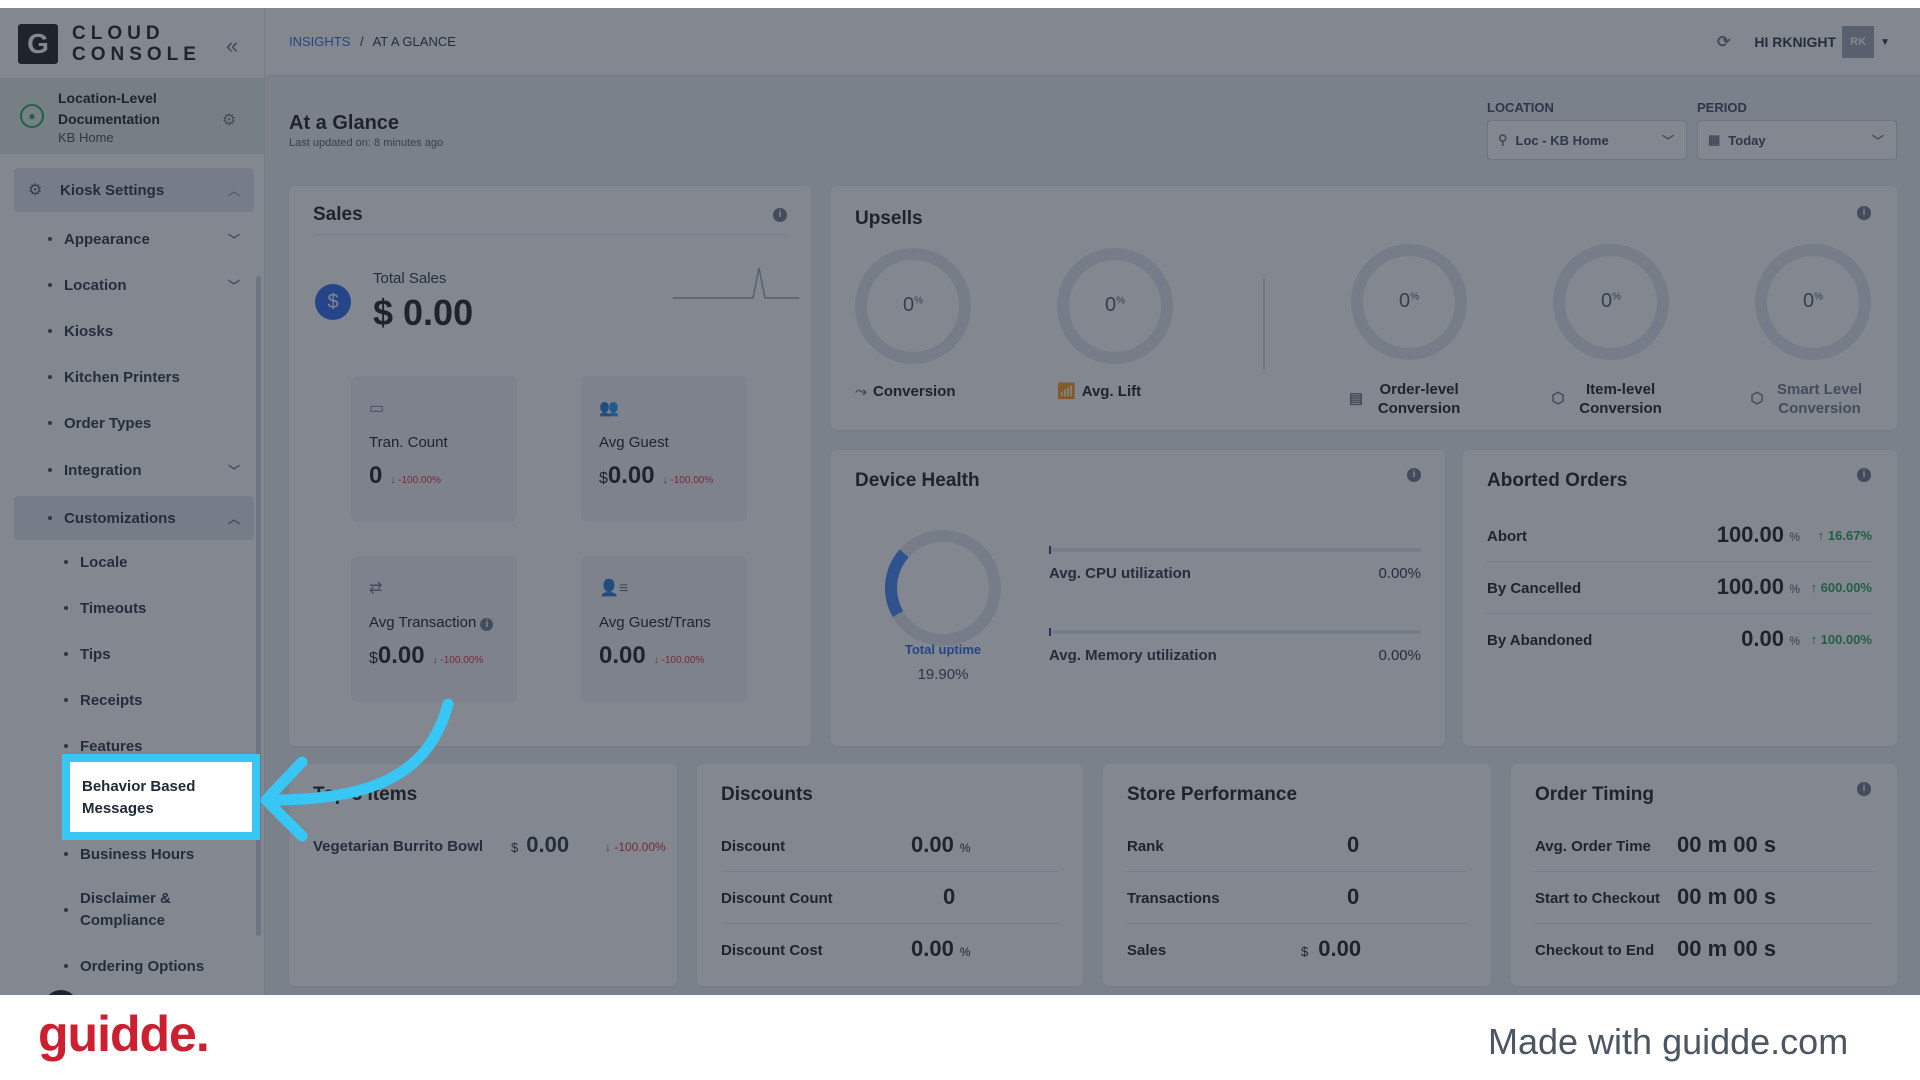  I want to click on row-value: 0.00%, so click(941, 845).